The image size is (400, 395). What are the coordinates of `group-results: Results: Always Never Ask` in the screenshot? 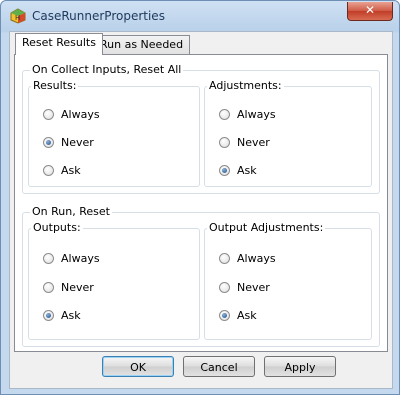 It's located at (114, 133).